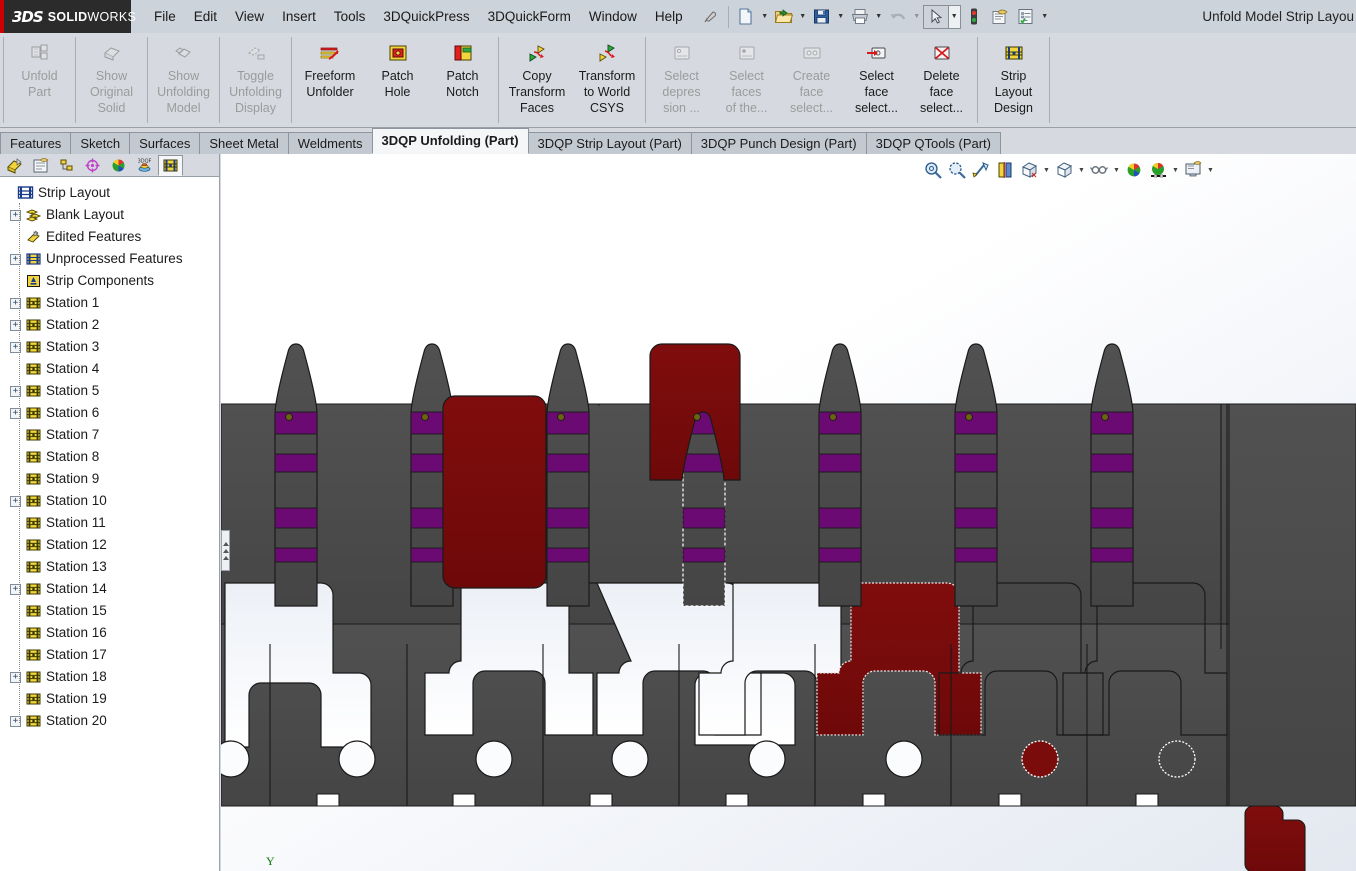  Describe the element at coordinates (113, 567) in the screenshot. I see `tree-item-station: Station 13` at that location.